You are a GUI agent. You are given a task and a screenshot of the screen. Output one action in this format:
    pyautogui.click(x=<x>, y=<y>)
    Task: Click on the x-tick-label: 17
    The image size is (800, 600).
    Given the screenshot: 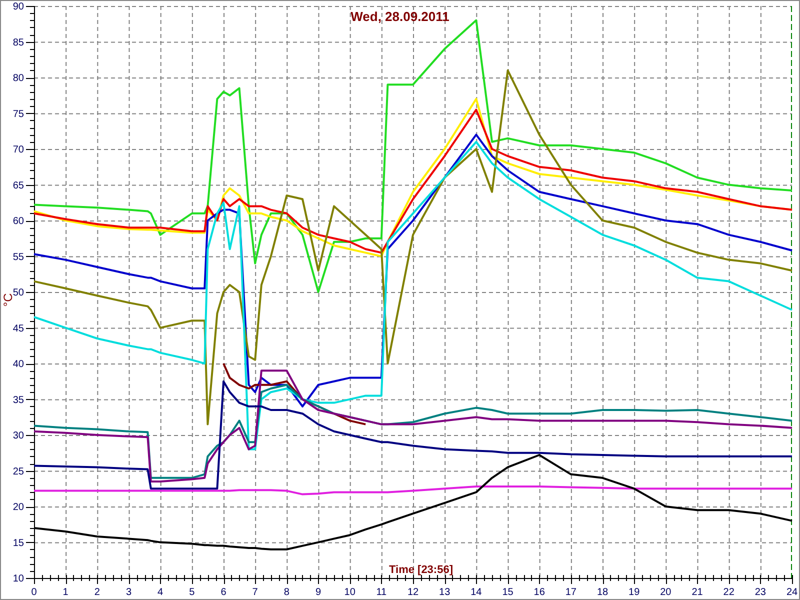 What is the action you would take?
    pyautogui.click(x=570, y=592)
    